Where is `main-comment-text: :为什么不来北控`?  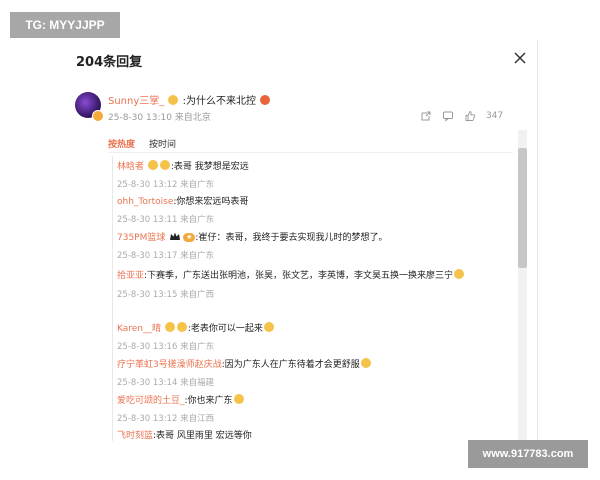 main-comment-text: :为什么不来北控 is located at coordinates (219, 101).